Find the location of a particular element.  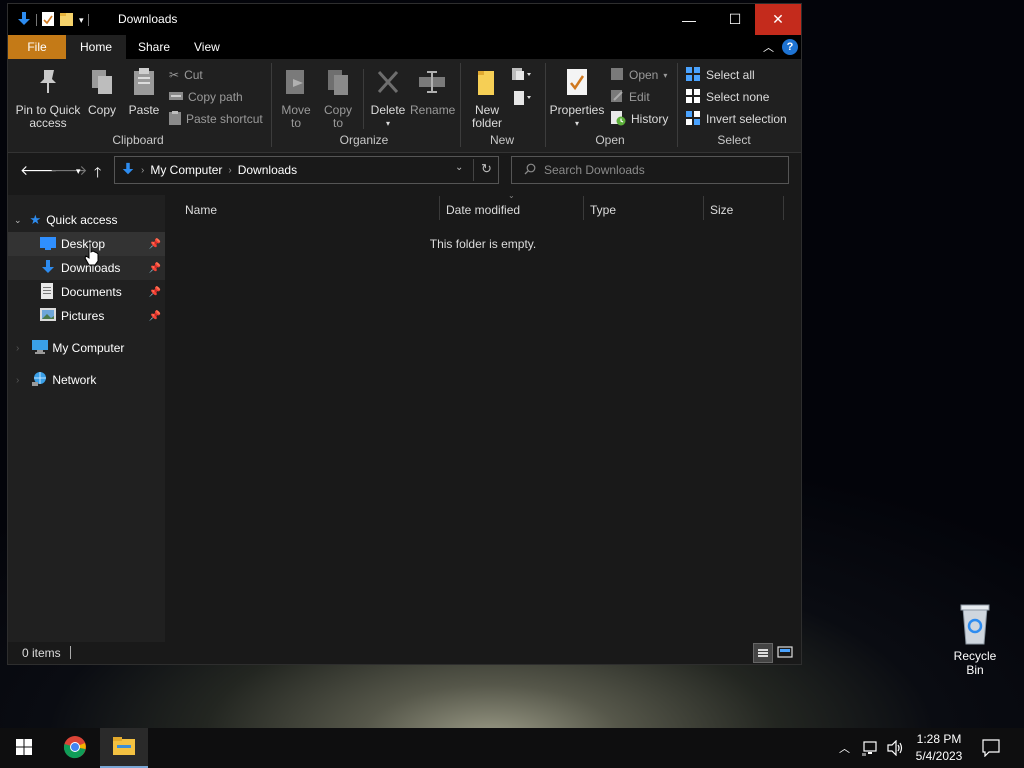

search-box: Search Downloads is located at coordinates (650, 170).